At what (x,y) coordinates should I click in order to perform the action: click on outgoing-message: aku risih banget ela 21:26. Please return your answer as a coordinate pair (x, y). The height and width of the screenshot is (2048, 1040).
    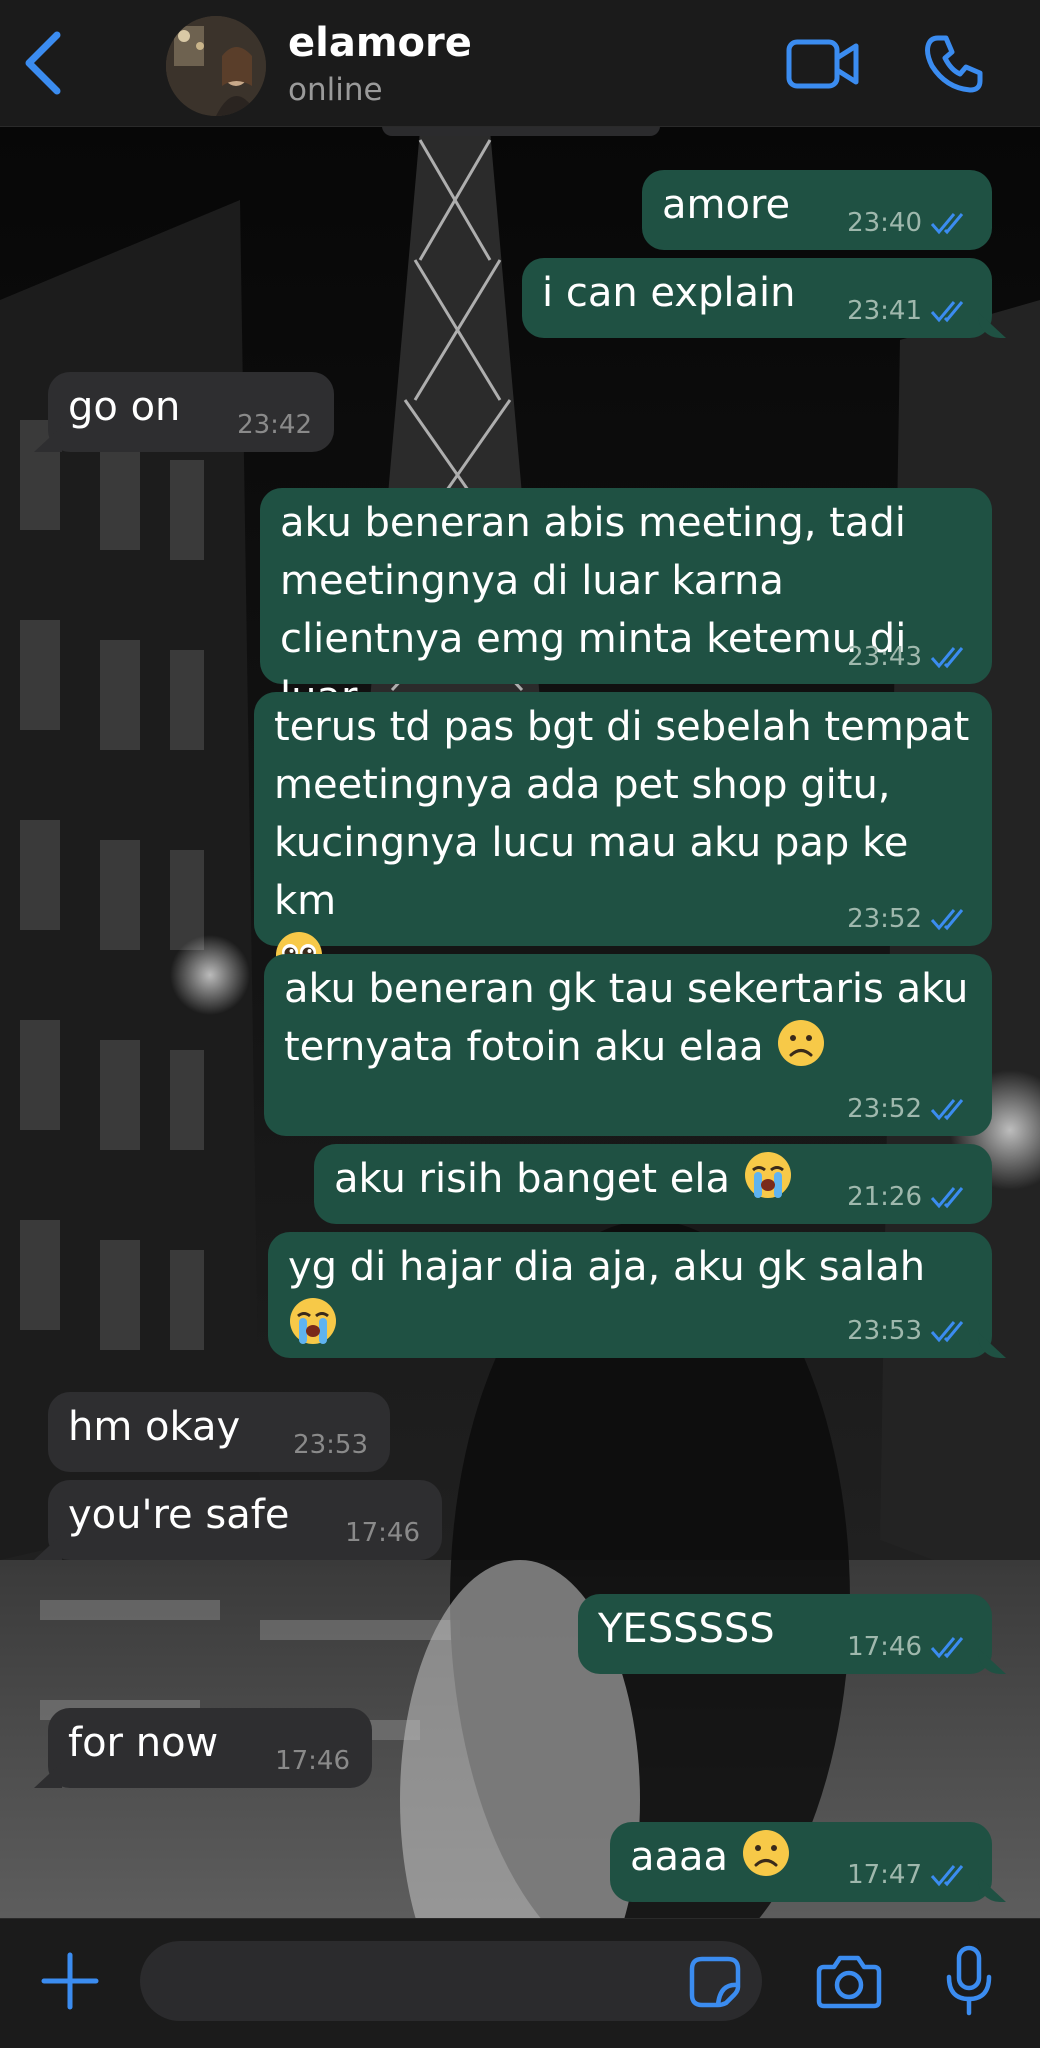
    Looking at the image, I should click on (653, 1184).